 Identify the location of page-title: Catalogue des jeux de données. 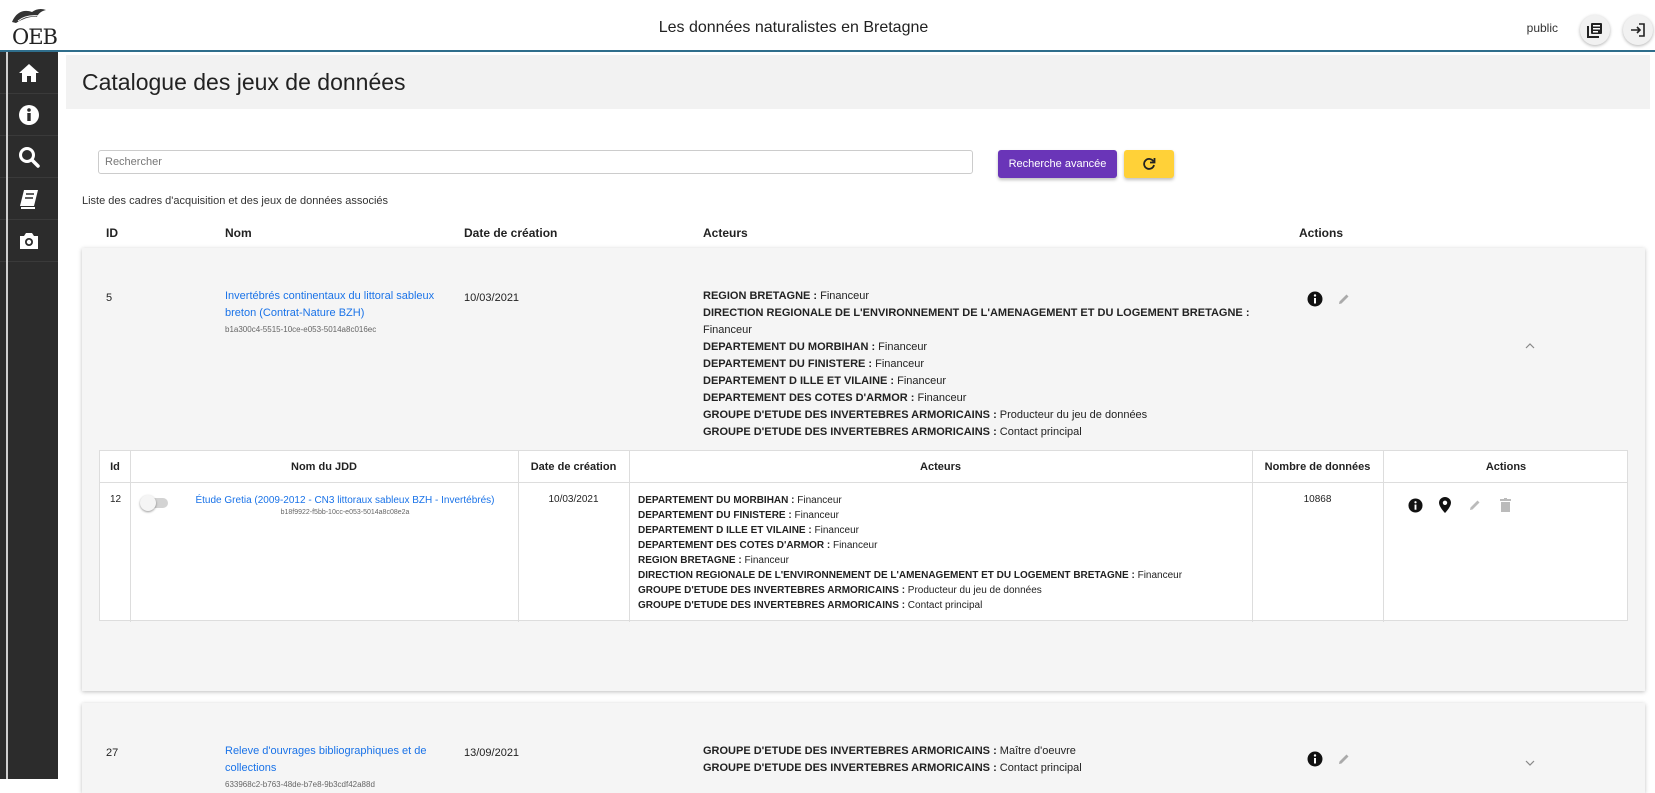
(244, 82).